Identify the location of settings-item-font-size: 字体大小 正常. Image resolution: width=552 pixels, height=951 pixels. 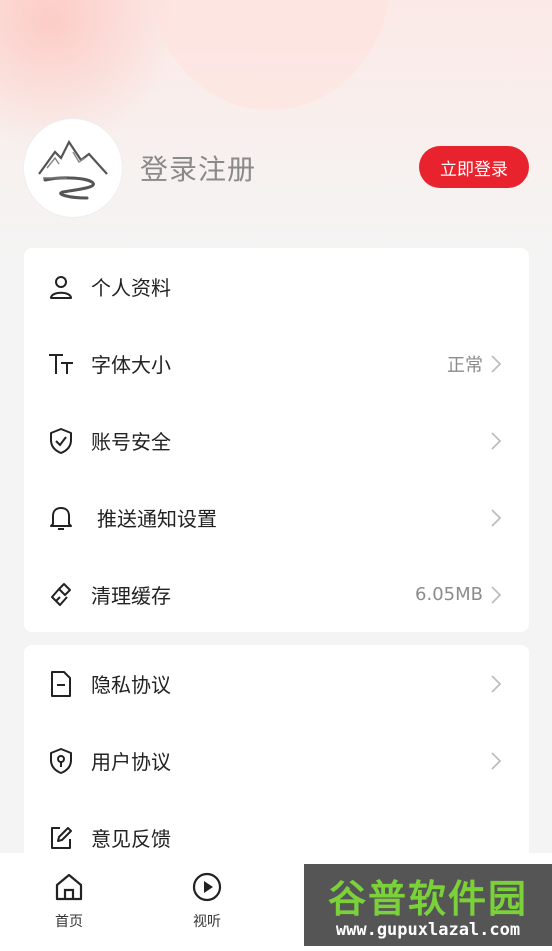
(276, 363).